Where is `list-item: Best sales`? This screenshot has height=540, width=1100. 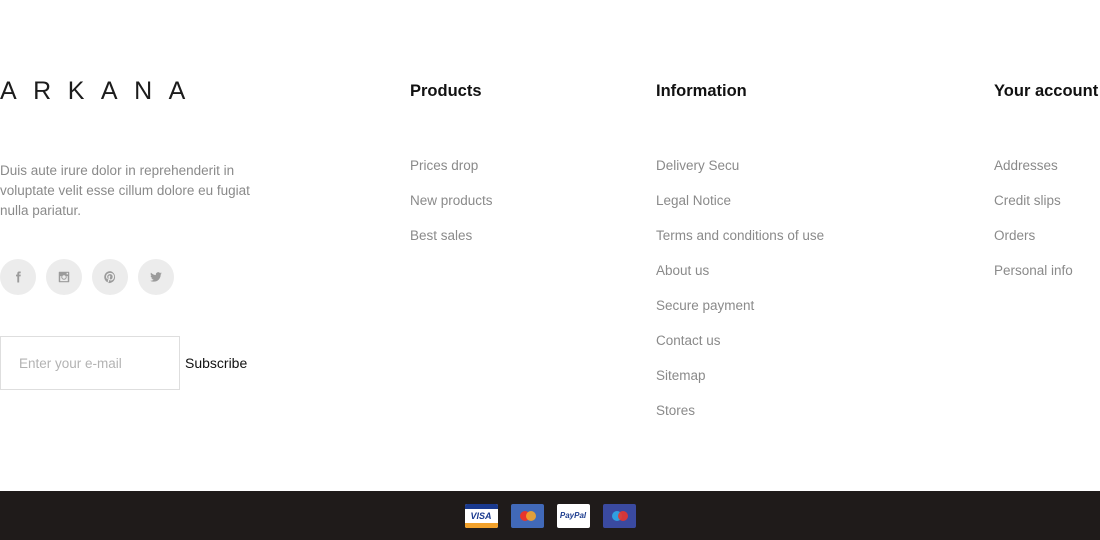
list-item: Best sales is located at coordinates (451, 243).